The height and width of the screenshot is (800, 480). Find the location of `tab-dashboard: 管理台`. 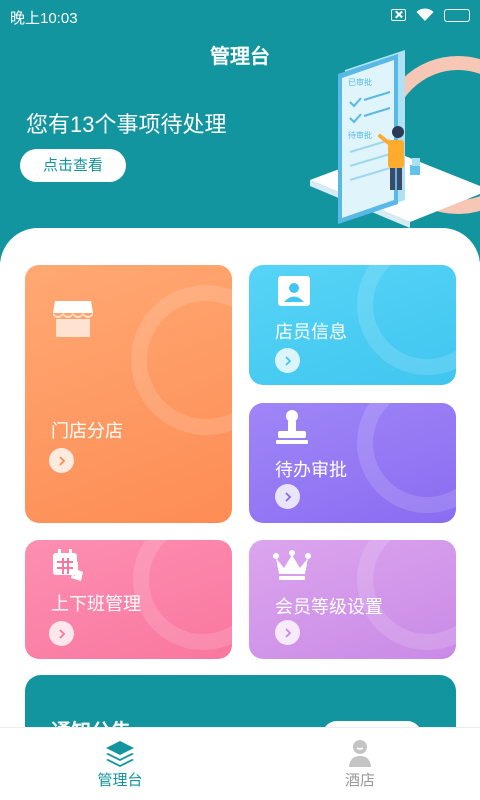

tab-dashboard: 管理台 is located at coordinates (120, 764).